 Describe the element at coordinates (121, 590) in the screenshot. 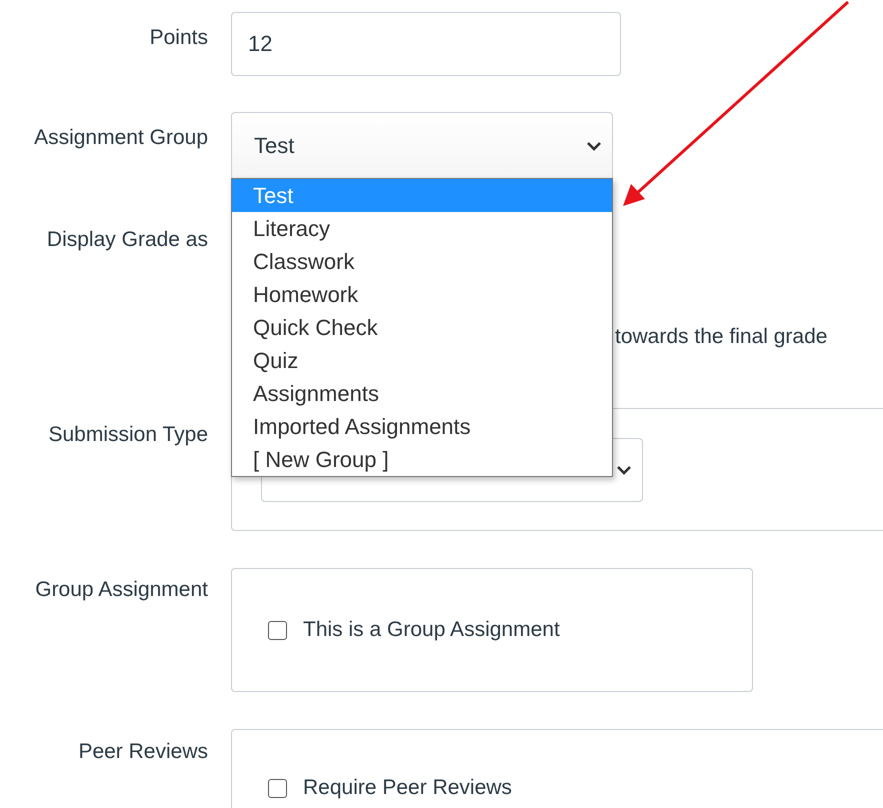

I see `field-label: Group Assignment` at that location.